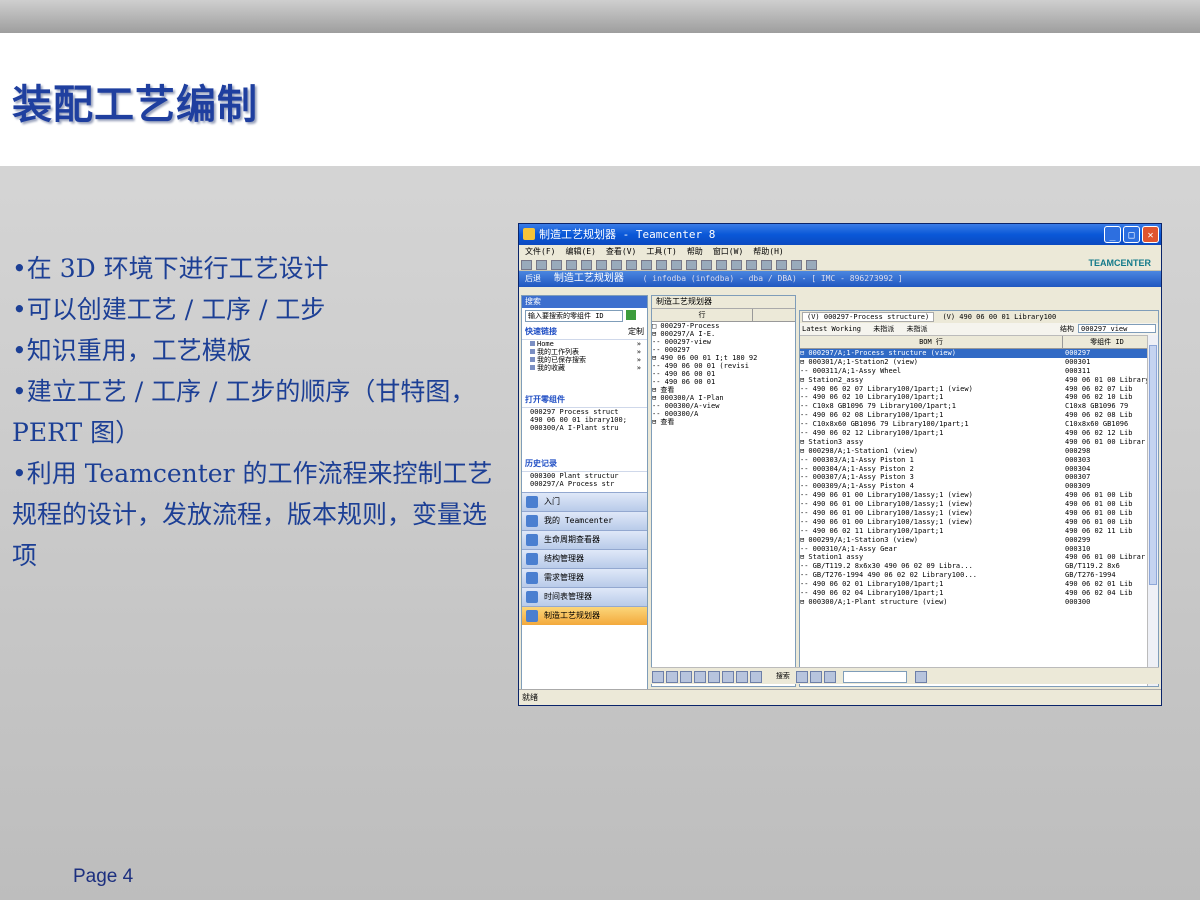 Image resolution: width=1200 pixels, height=900 pixels. Describe the element at coordinates (584, 464) in the screenshot. I see `history-title: 历史记录` at that location.